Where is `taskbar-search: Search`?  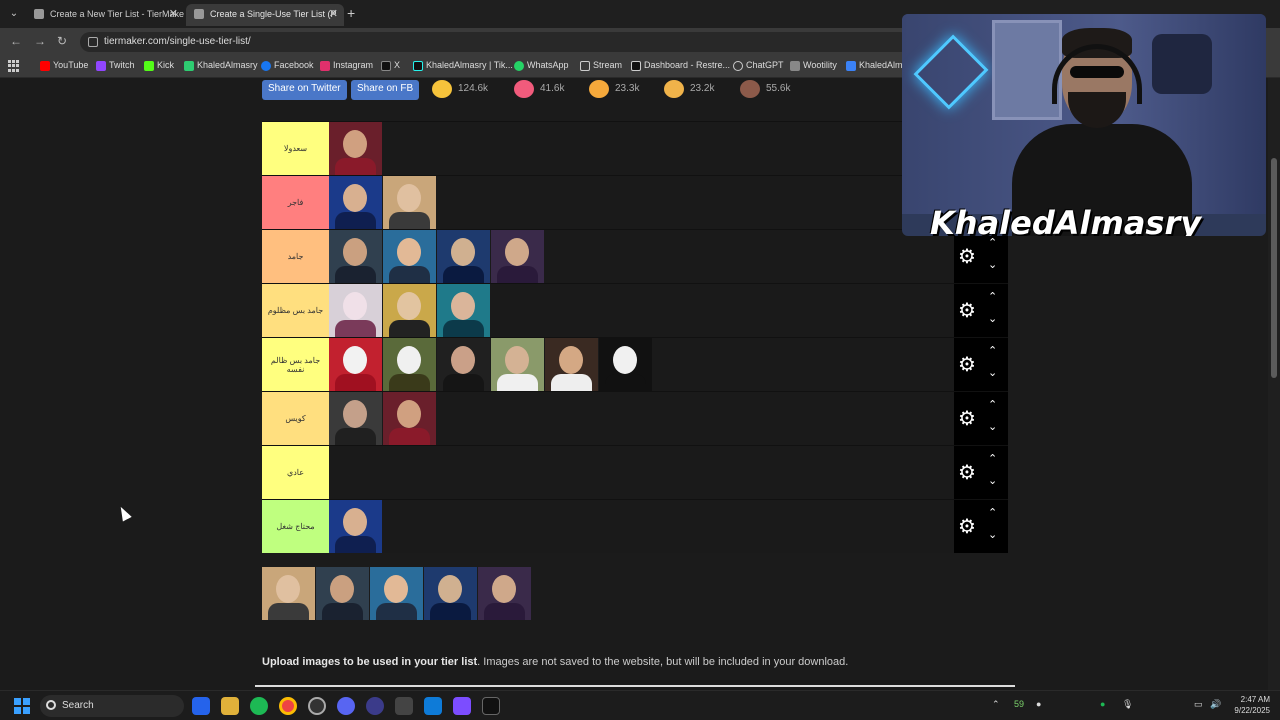
taskbar-search: Search is located at coordinates (112, 706).